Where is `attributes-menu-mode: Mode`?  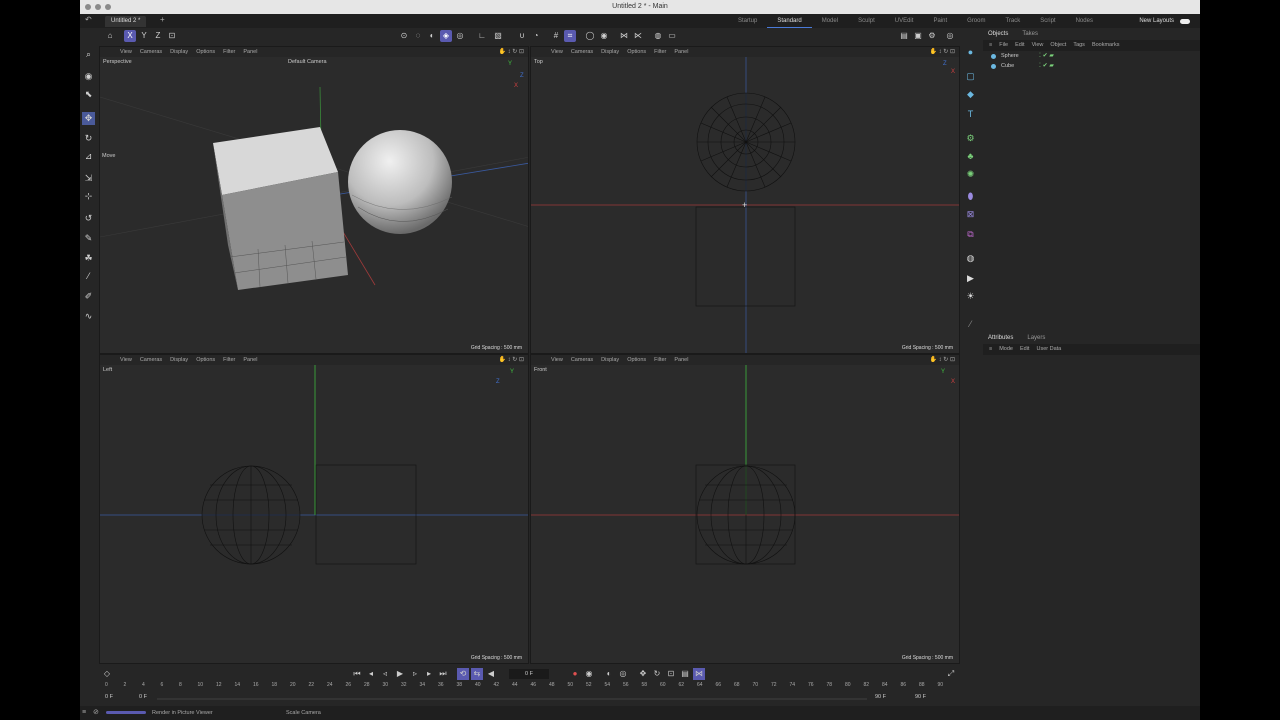
attributes-menu-mode: Mode is located at coordinates (1006, 349).